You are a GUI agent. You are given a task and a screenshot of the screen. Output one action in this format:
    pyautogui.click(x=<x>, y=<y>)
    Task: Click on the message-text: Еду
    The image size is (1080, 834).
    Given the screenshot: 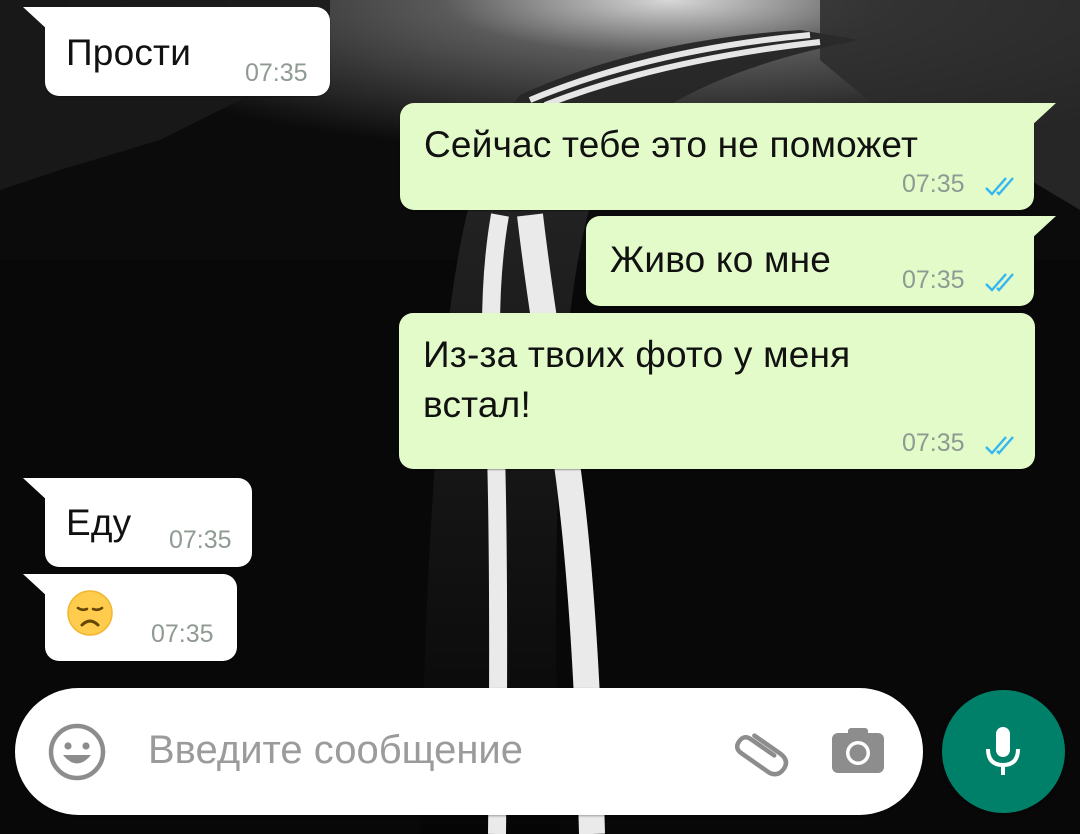 What is the action you would take?
    pyautogui.click(x=99, y=522)
    